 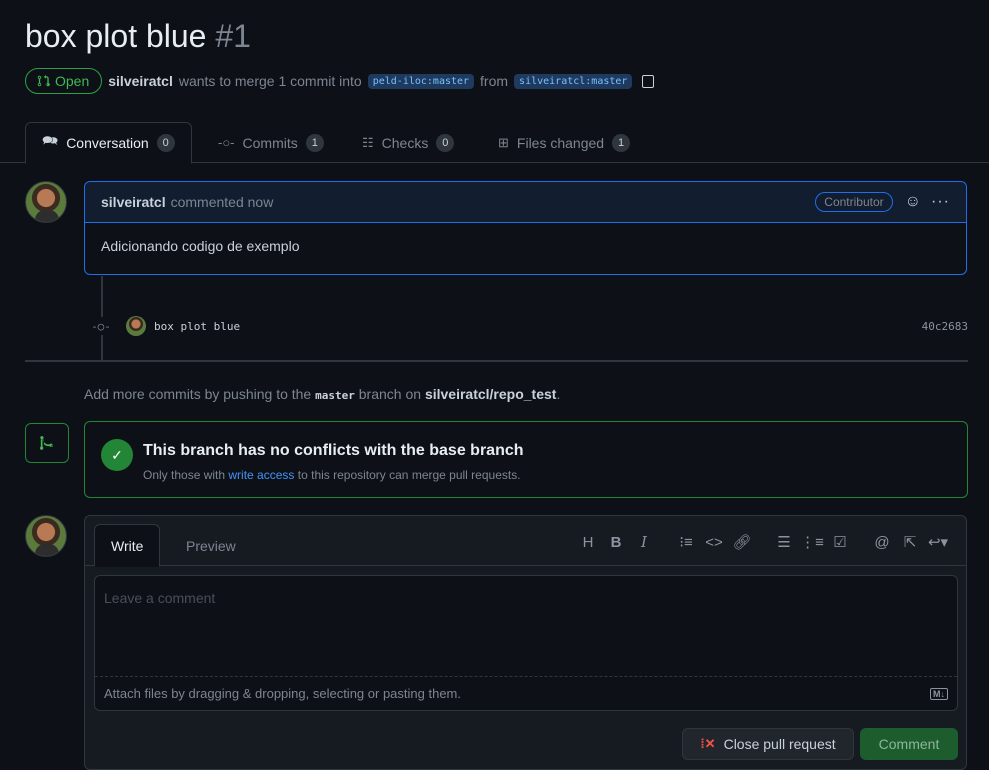 I want to click on comment-time: commented now, so click(x=222, y=202).